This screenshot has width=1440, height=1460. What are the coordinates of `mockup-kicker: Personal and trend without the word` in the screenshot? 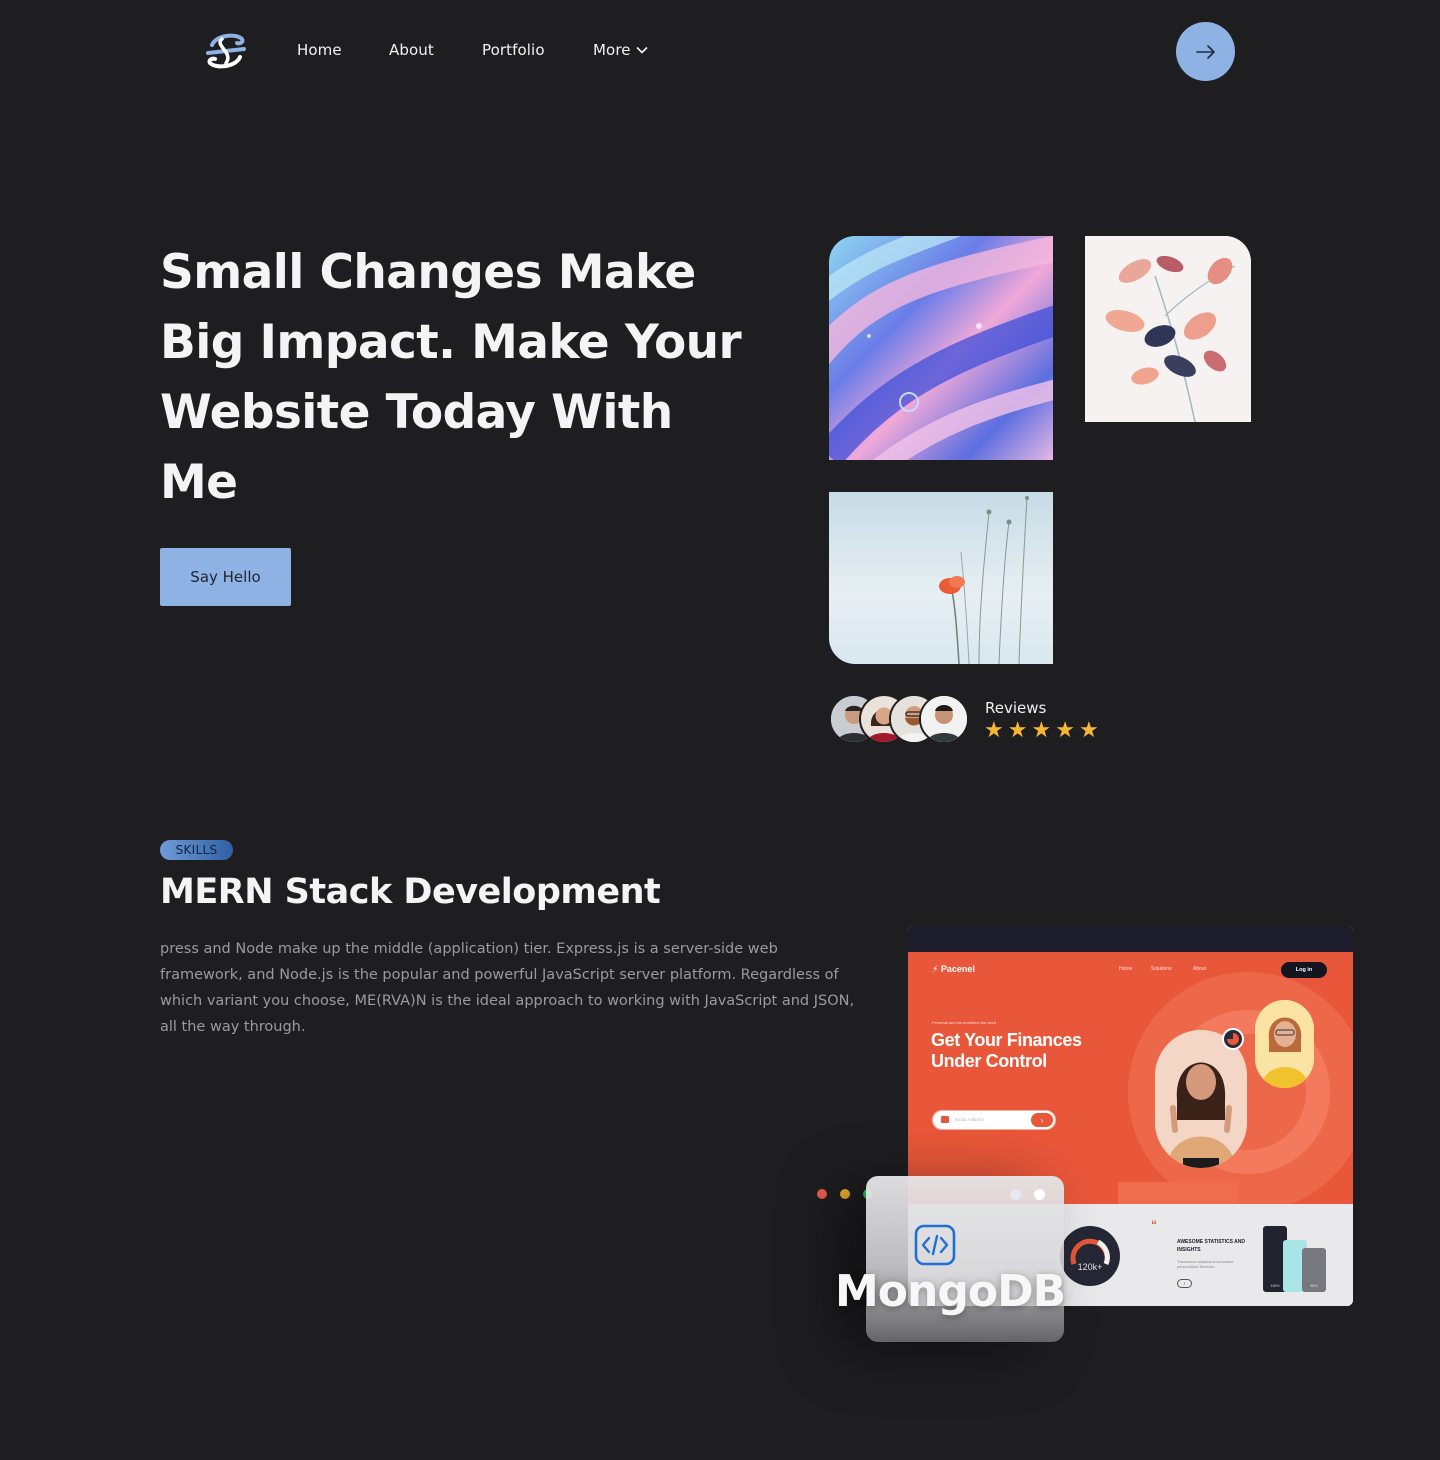 It's located at (964, 1022).